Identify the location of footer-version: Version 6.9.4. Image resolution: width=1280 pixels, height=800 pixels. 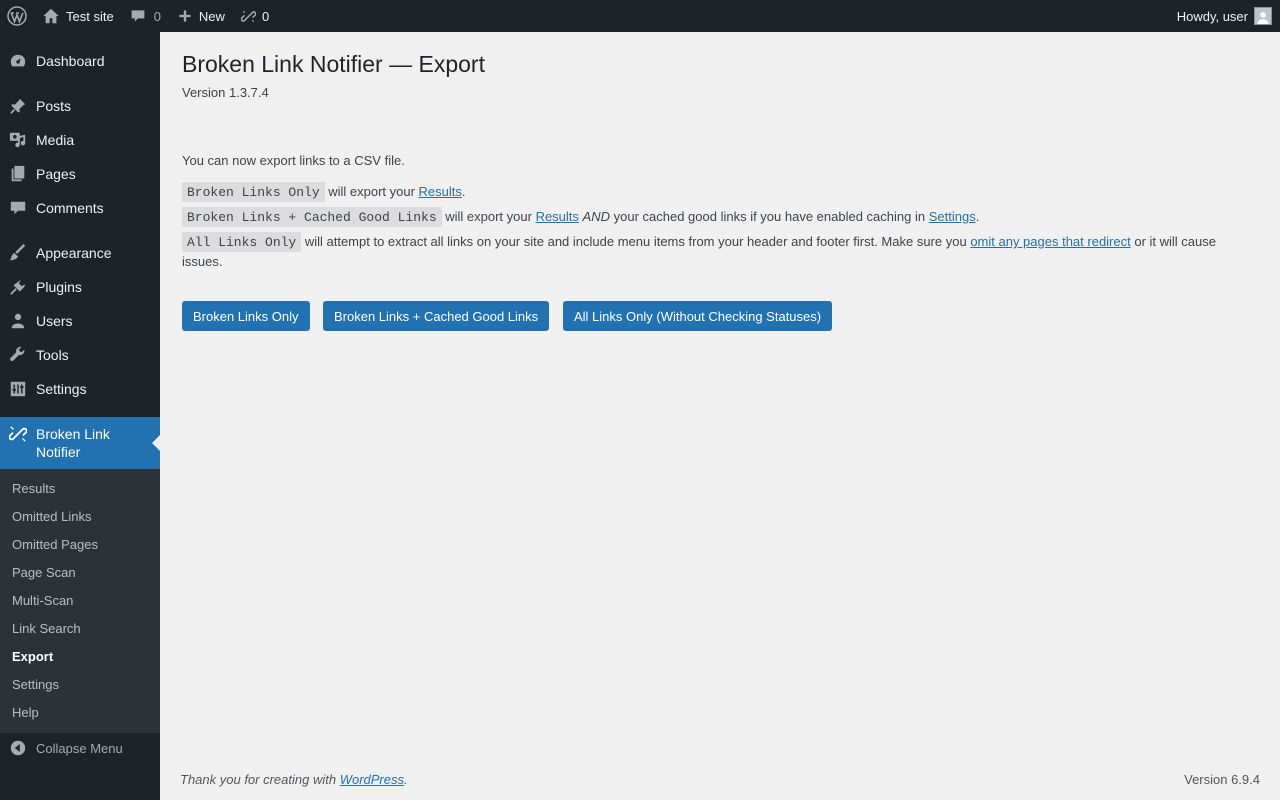
(1222, 779).